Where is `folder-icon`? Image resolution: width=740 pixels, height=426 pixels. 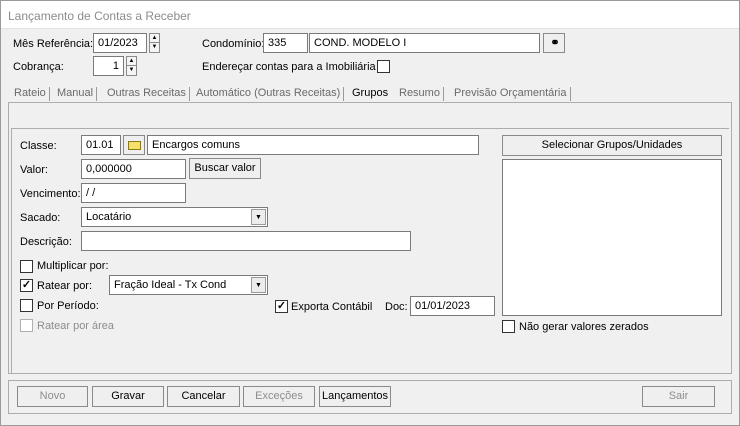 folder-icon is located at coordinates (134, 145).